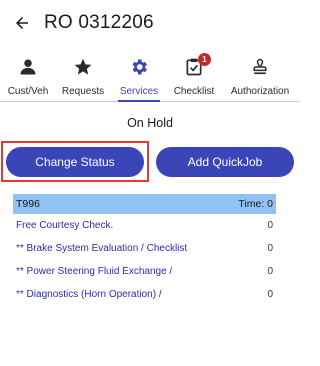 The image size is (320, 366). I want to click on app-header: RO 0312206, so click(150, 23).